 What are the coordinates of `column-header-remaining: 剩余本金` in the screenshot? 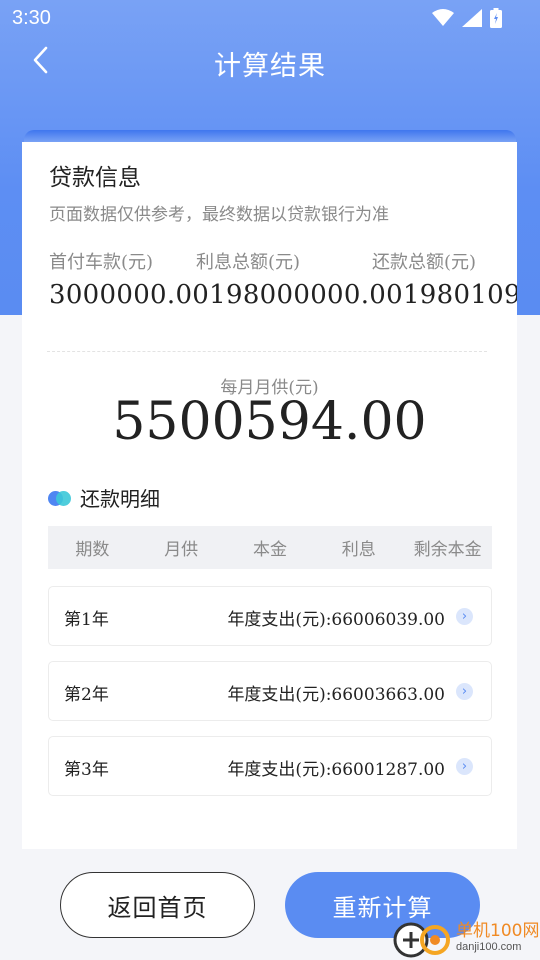 It's located at (447, 550).